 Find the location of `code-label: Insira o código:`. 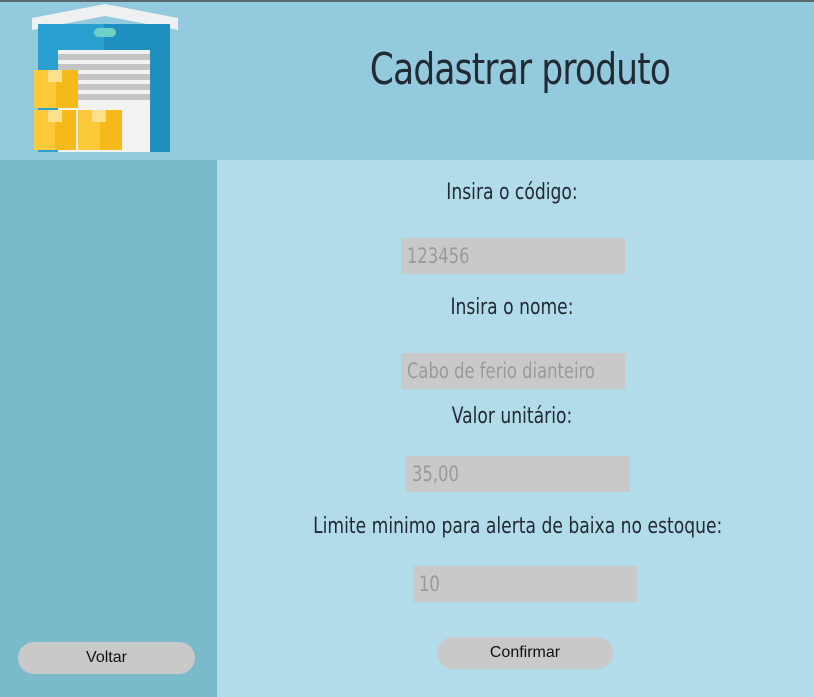

code-label: Insira o código: is located at coordinates (512, 192).